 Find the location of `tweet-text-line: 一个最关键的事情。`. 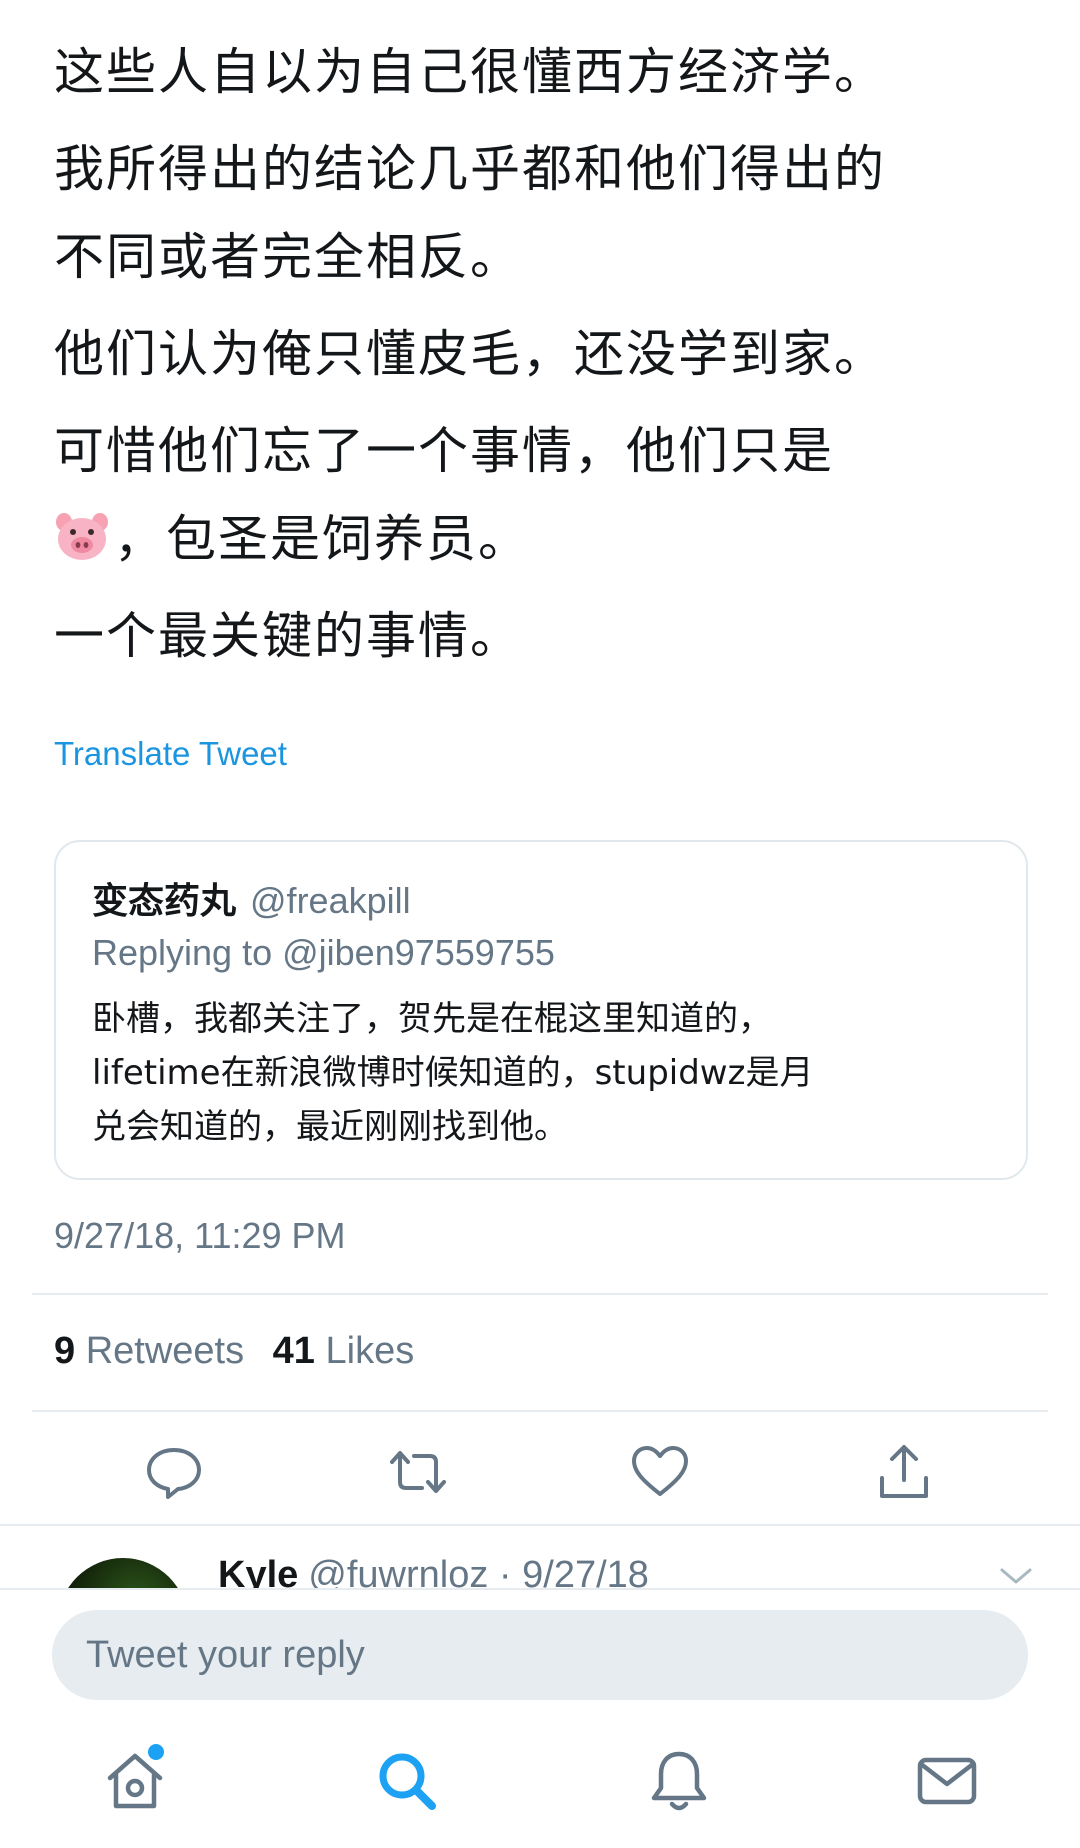

tweet-text-line: 一个最关键的事情。 is located at coordinates (288, 636).